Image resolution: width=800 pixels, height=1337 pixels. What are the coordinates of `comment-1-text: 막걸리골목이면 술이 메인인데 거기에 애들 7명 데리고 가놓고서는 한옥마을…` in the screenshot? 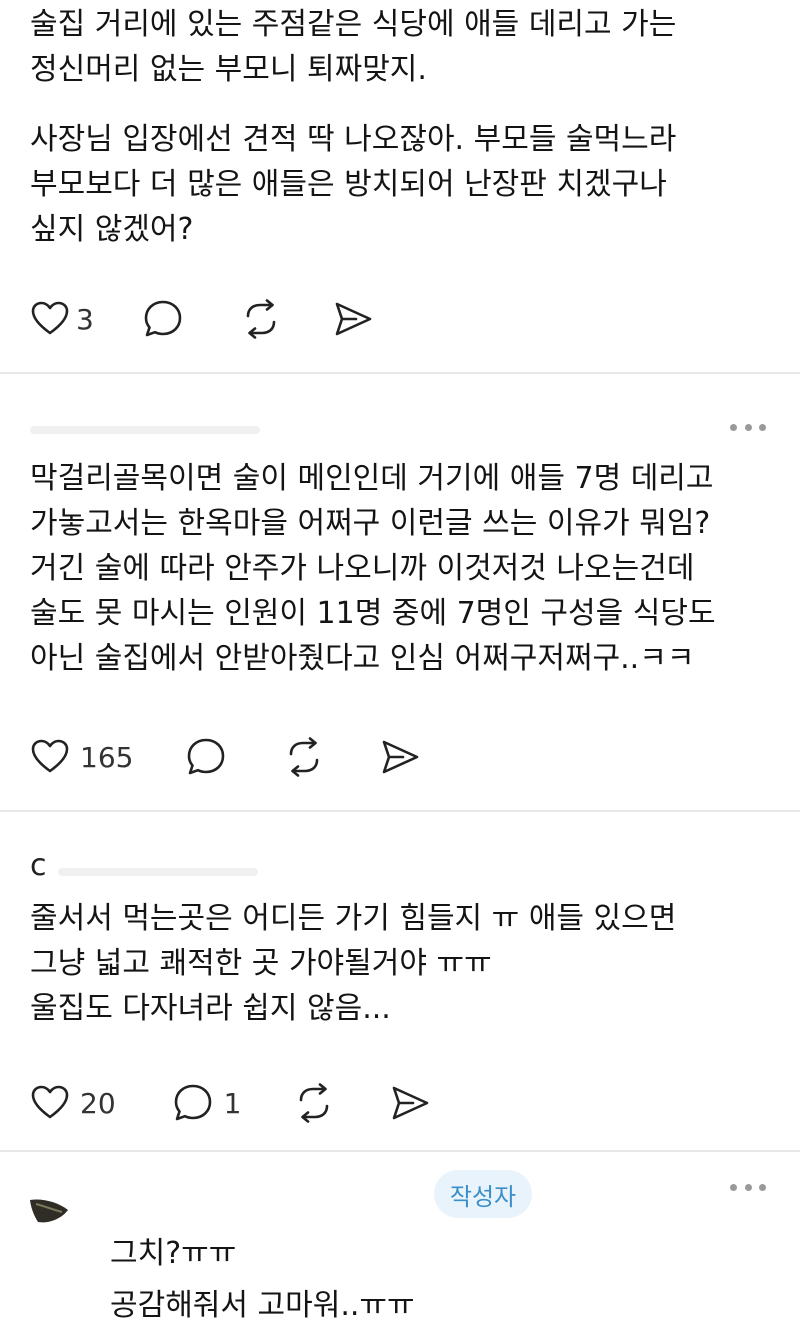 It's located at (373, 568).